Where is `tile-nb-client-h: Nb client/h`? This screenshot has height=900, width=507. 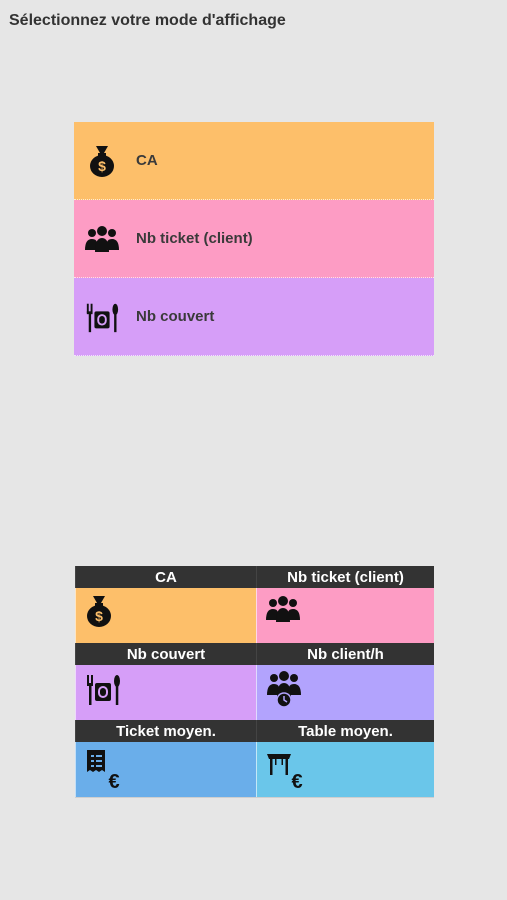 tile-nb-client-h: Nb client/h is located at coordinates (345, 681).